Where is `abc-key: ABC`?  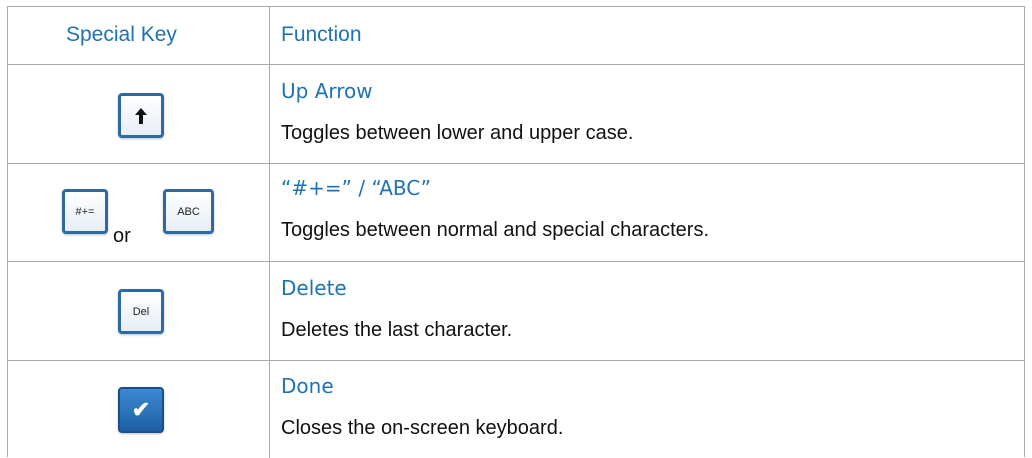 abc-key: ABC is located at coordinates (188, 211).